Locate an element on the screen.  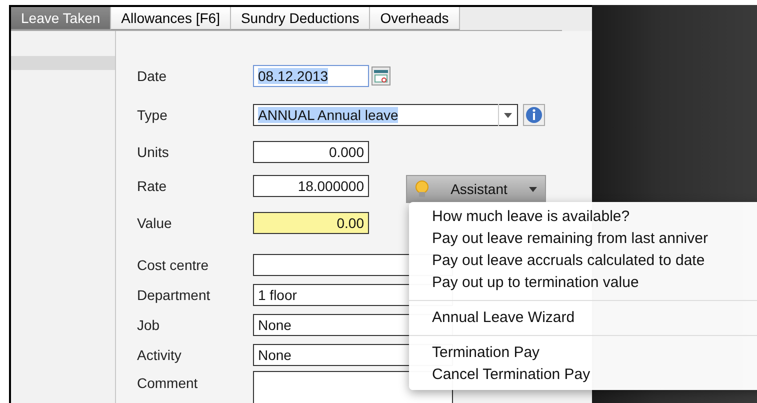
tab: Leave Taken is located at coordinates (61, 18).